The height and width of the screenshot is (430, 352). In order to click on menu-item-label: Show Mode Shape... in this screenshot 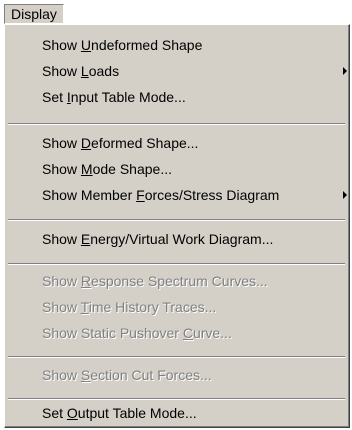, I will do `click(107, 169)`.